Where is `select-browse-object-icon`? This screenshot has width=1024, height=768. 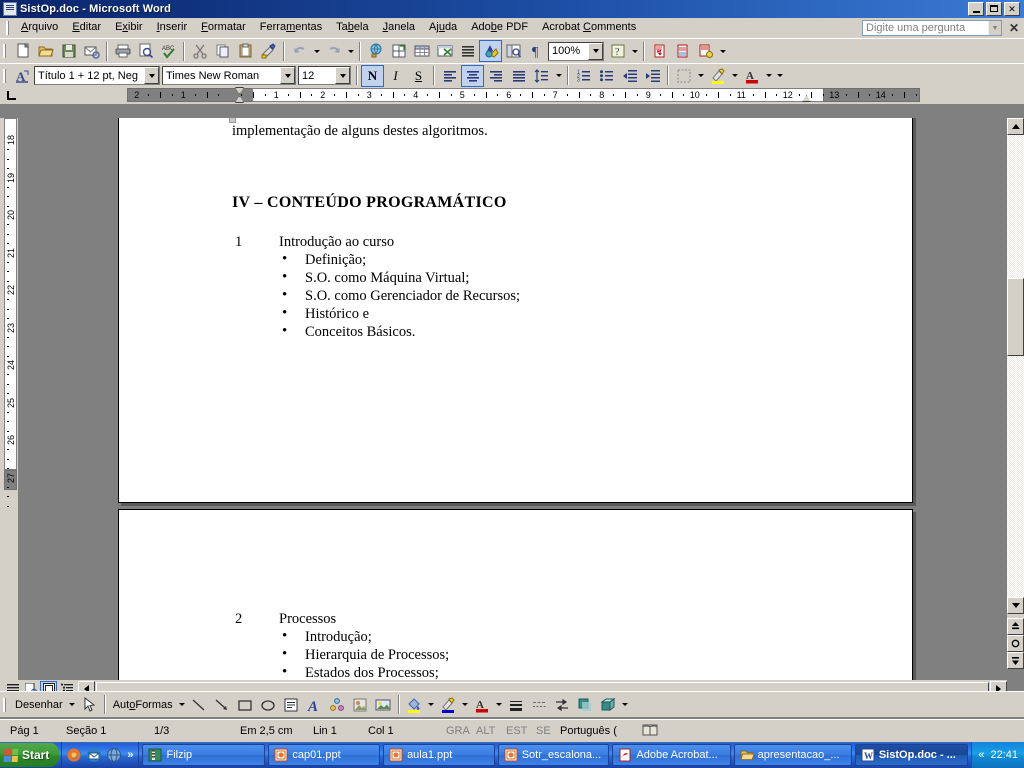 select-browse-object-icon is located at coordinates (1015, 643).